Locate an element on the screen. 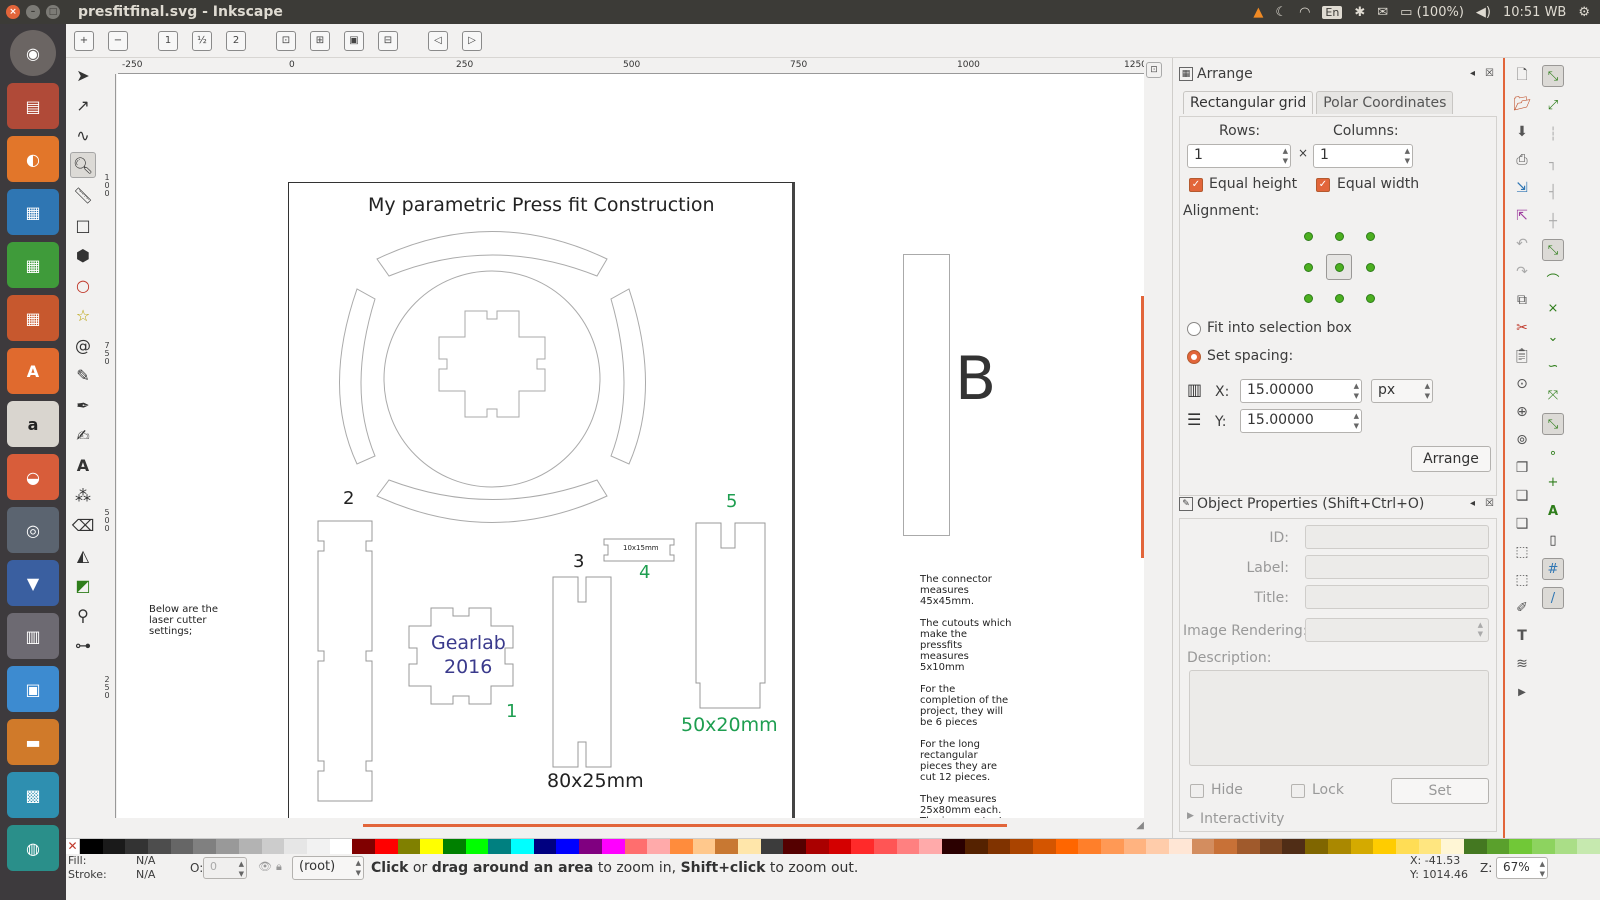 The height and width of the screenshot is (900, 1600). rectangle-tool-icon: □ is located at coordinates (83, 225).